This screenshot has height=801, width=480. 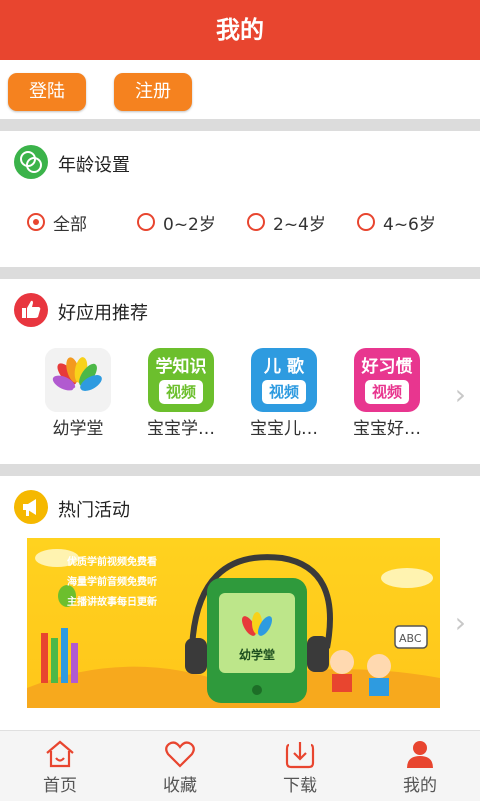 I want to click on age-option-label: 4~6岁, so click(x=409, y=225).